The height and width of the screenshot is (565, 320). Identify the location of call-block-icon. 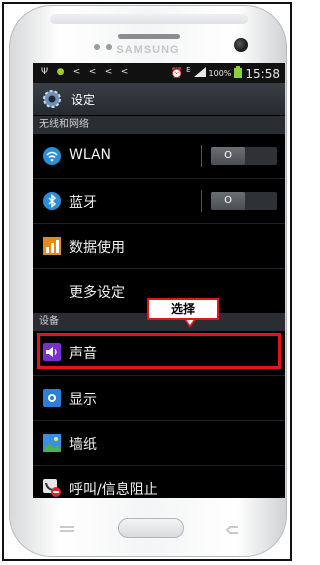
(52, 488).